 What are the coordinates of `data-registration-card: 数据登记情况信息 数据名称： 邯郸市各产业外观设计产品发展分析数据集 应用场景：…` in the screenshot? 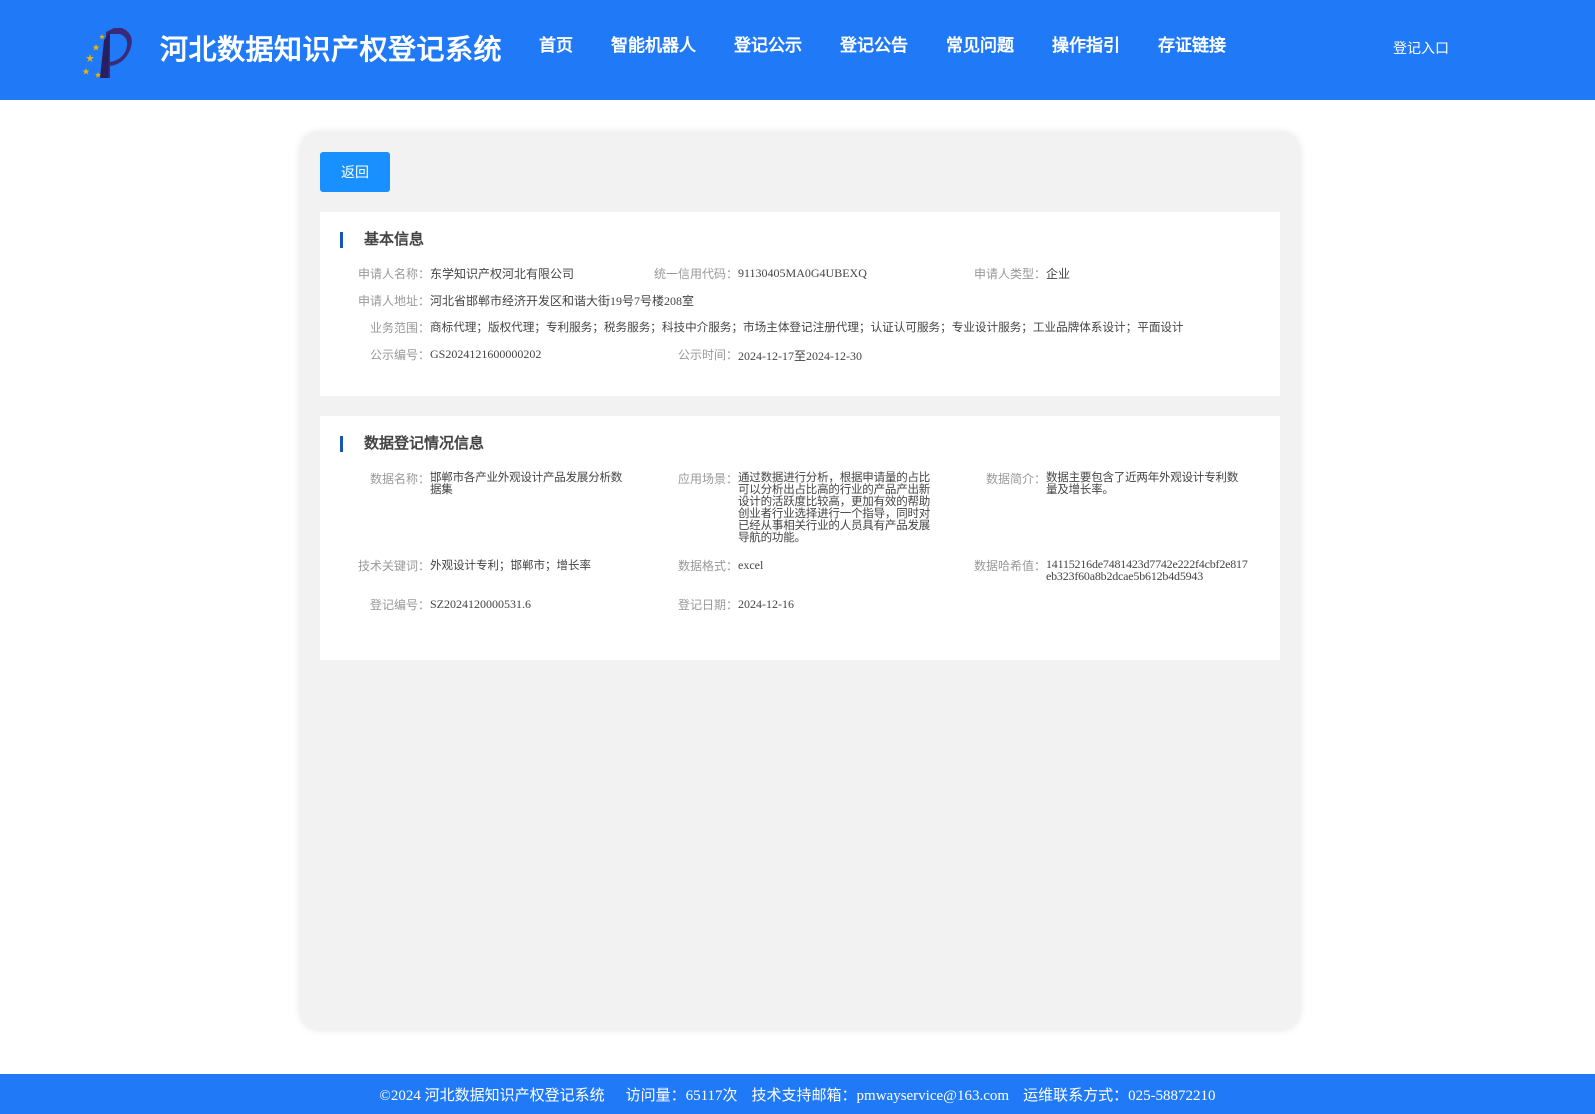 It's located at (800, 538).